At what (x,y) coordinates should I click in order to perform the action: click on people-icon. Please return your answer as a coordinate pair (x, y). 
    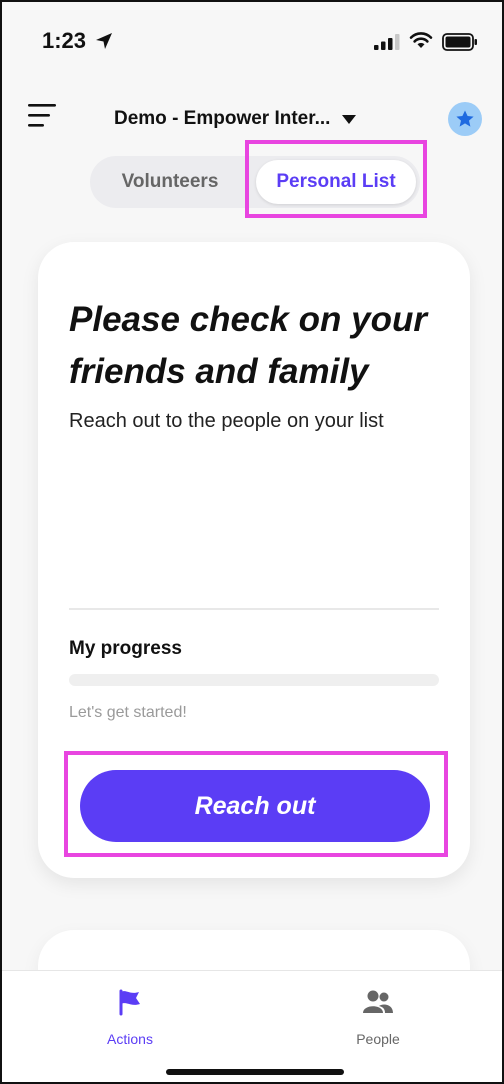
    Looking at the image, I should click on (378, 1001).